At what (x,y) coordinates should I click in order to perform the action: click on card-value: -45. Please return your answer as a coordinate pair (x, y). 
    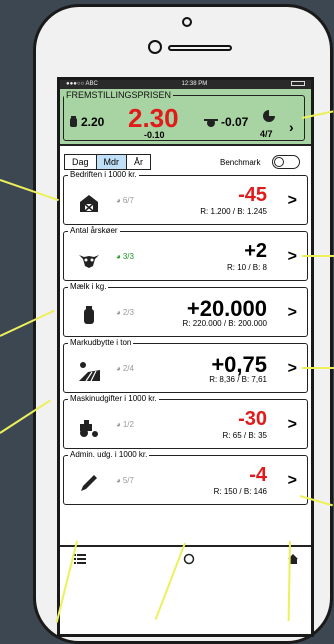
    Looking at the image, I should click on (252, 195).